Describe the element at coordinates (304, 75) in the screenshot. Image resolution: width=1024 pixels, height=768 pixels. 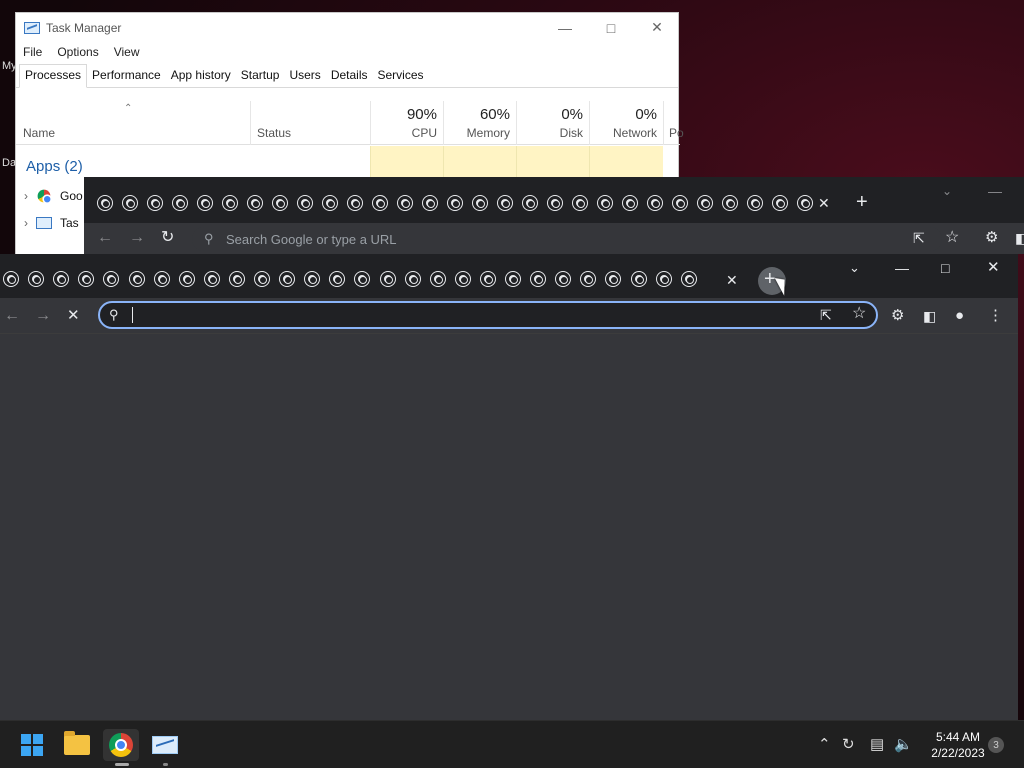
I see `tab-users: Users` at that location.